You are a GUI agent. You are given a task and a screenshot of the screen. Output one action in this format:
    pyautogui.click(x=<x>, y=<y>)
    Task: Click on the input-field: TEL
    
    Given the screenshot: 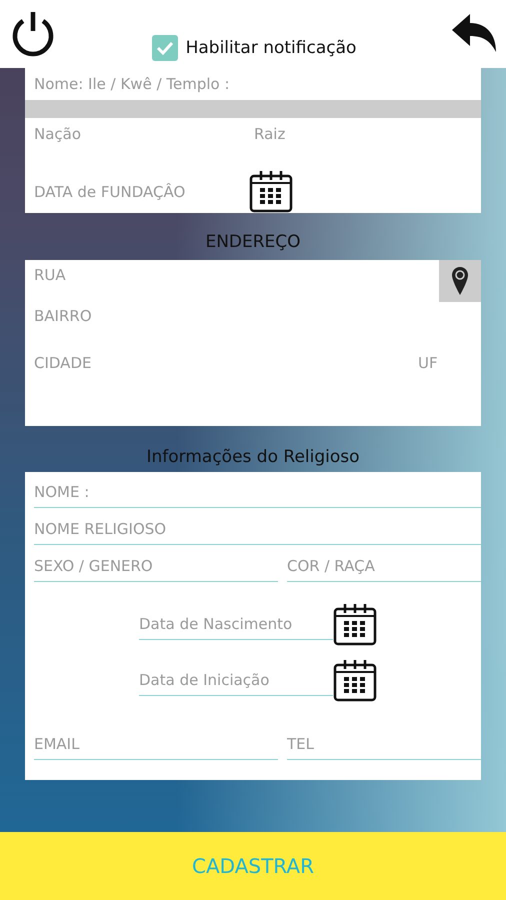 What is the action you would take?
    pyautogui.click(x=384, y=744)
    